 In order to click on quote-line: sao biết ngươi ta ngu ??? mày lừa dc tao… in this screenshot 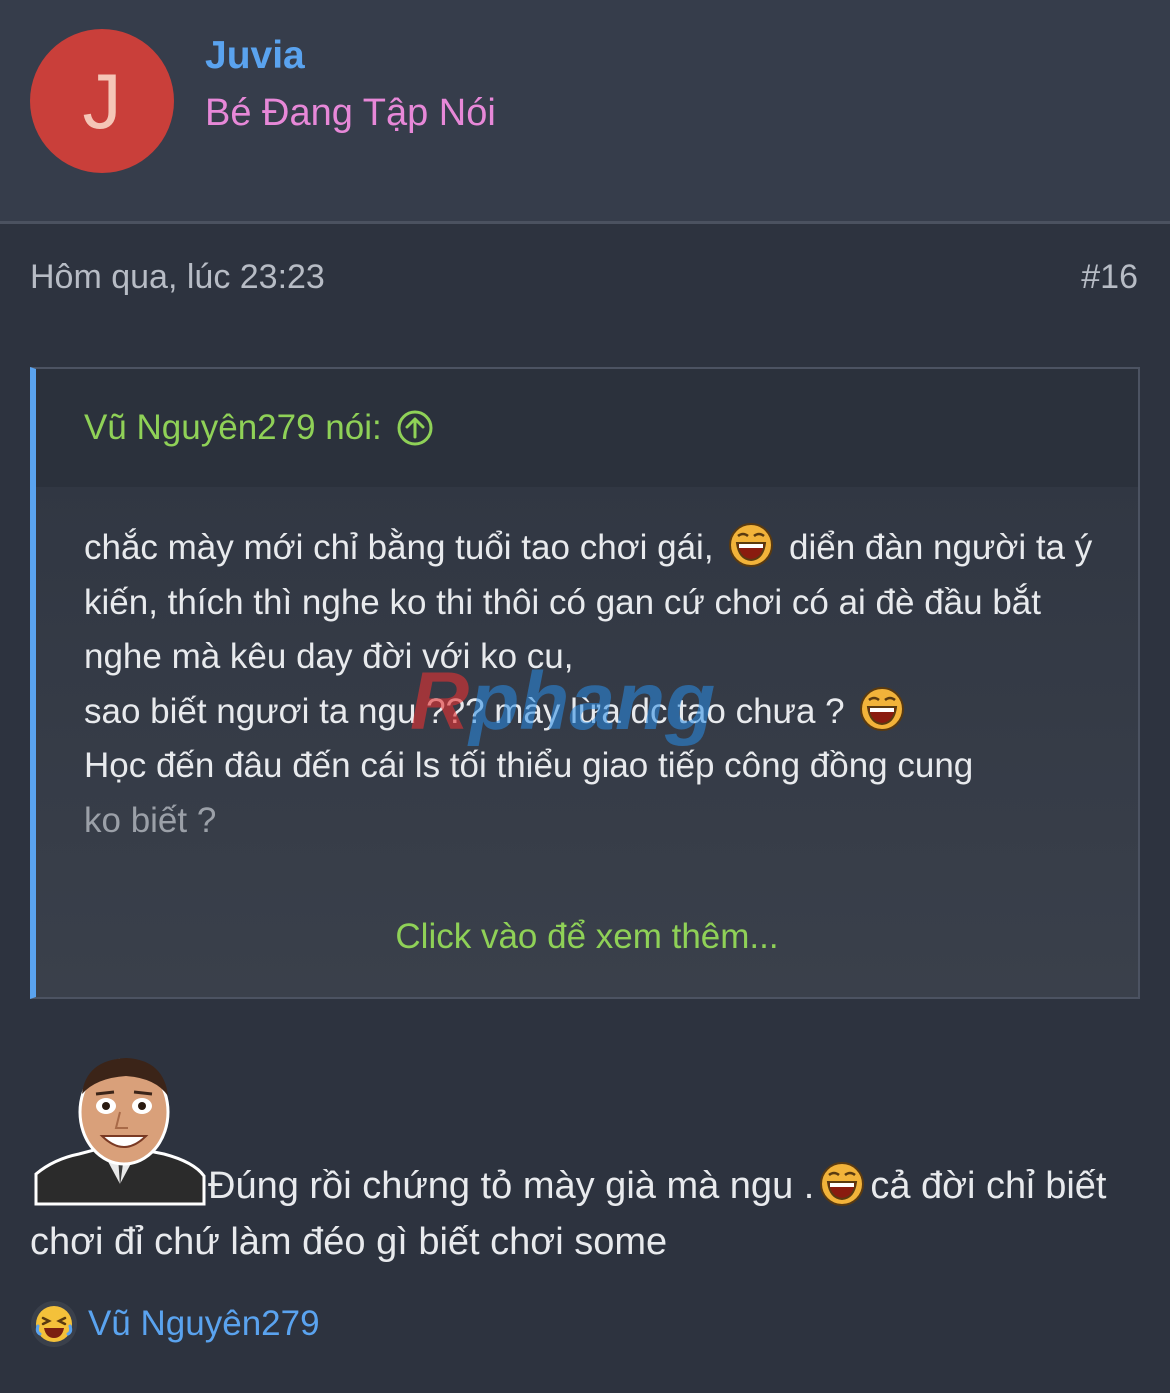, I will do `click(469, 711)`.